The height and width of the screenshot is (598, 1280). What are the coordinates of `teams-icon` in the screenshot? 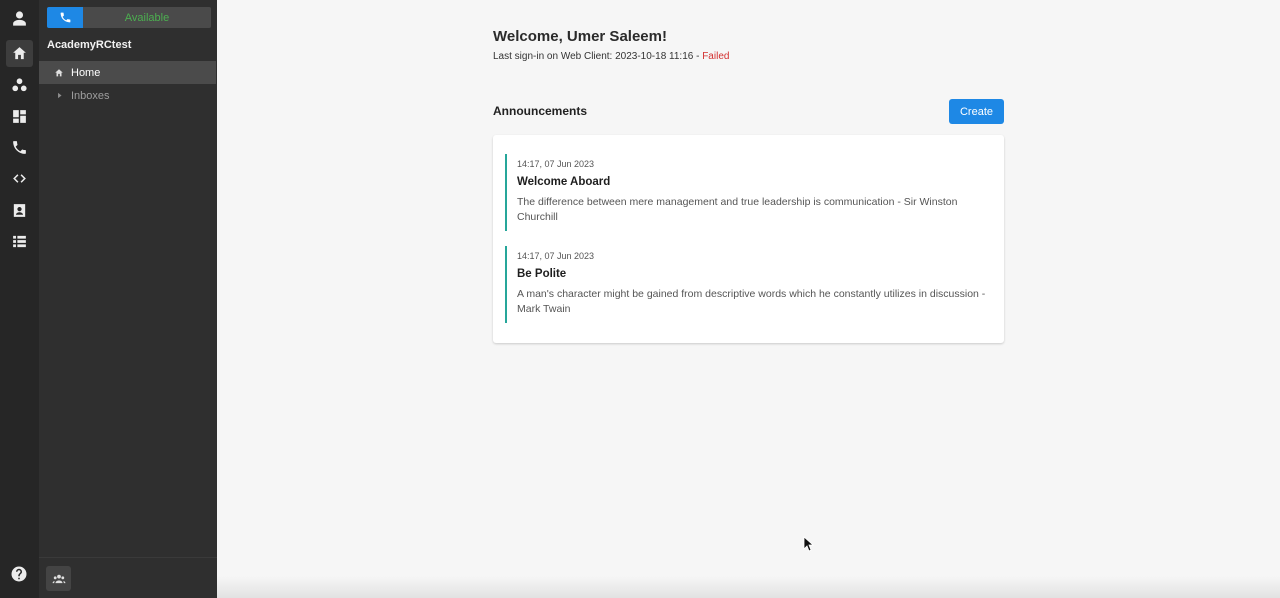 It's located at (19, 85).